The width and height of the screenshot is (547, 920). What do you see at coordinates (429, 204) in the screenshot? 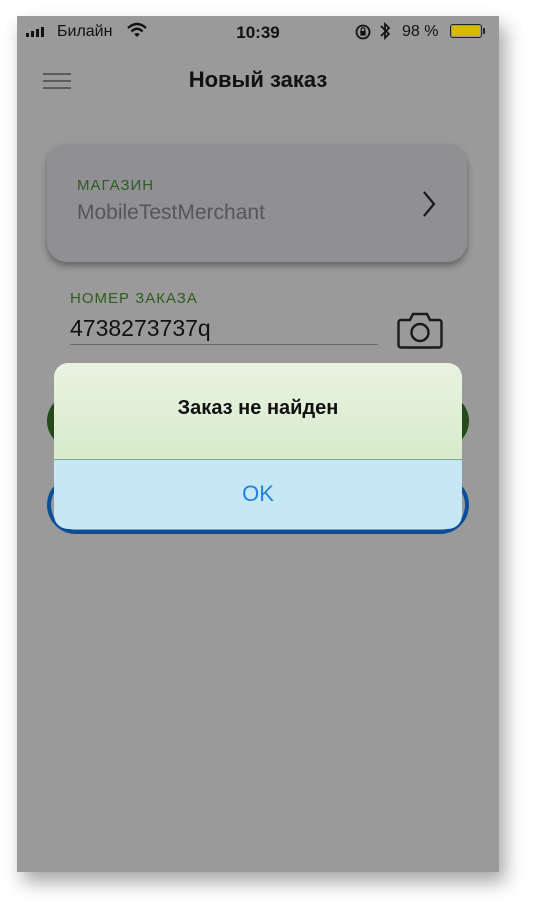
I see `chevron-right-icon` at bounding box center [429, 204].